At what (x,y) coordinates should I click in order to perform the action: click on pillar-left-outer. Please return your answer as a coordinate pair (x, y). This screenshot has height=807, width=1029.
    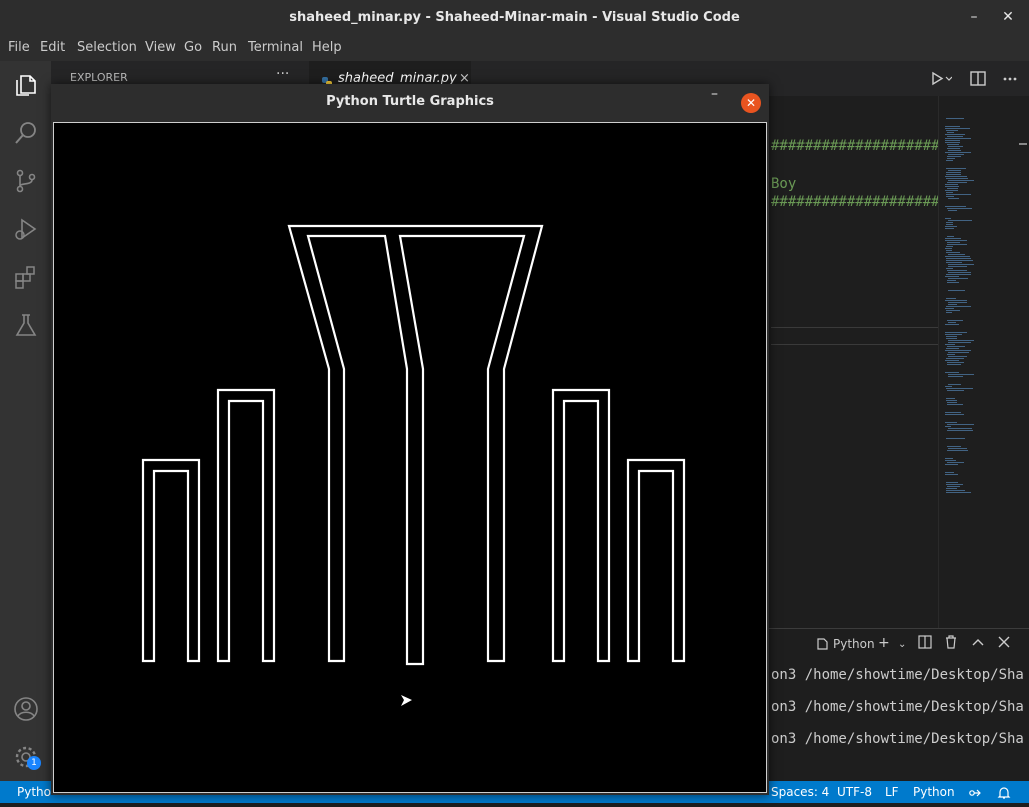
    Looking at the image, I should click on (171, 560).